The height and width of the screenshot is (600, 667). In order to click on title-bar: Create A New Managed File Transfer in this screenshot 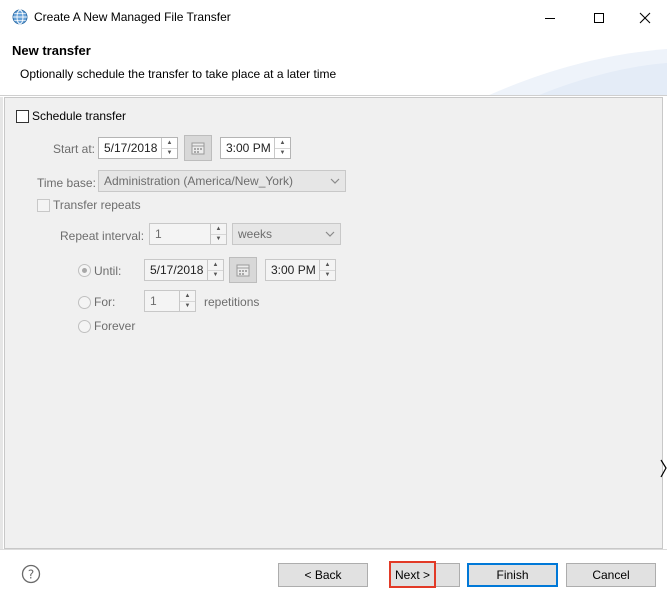, I will do `click(333, 17)`.